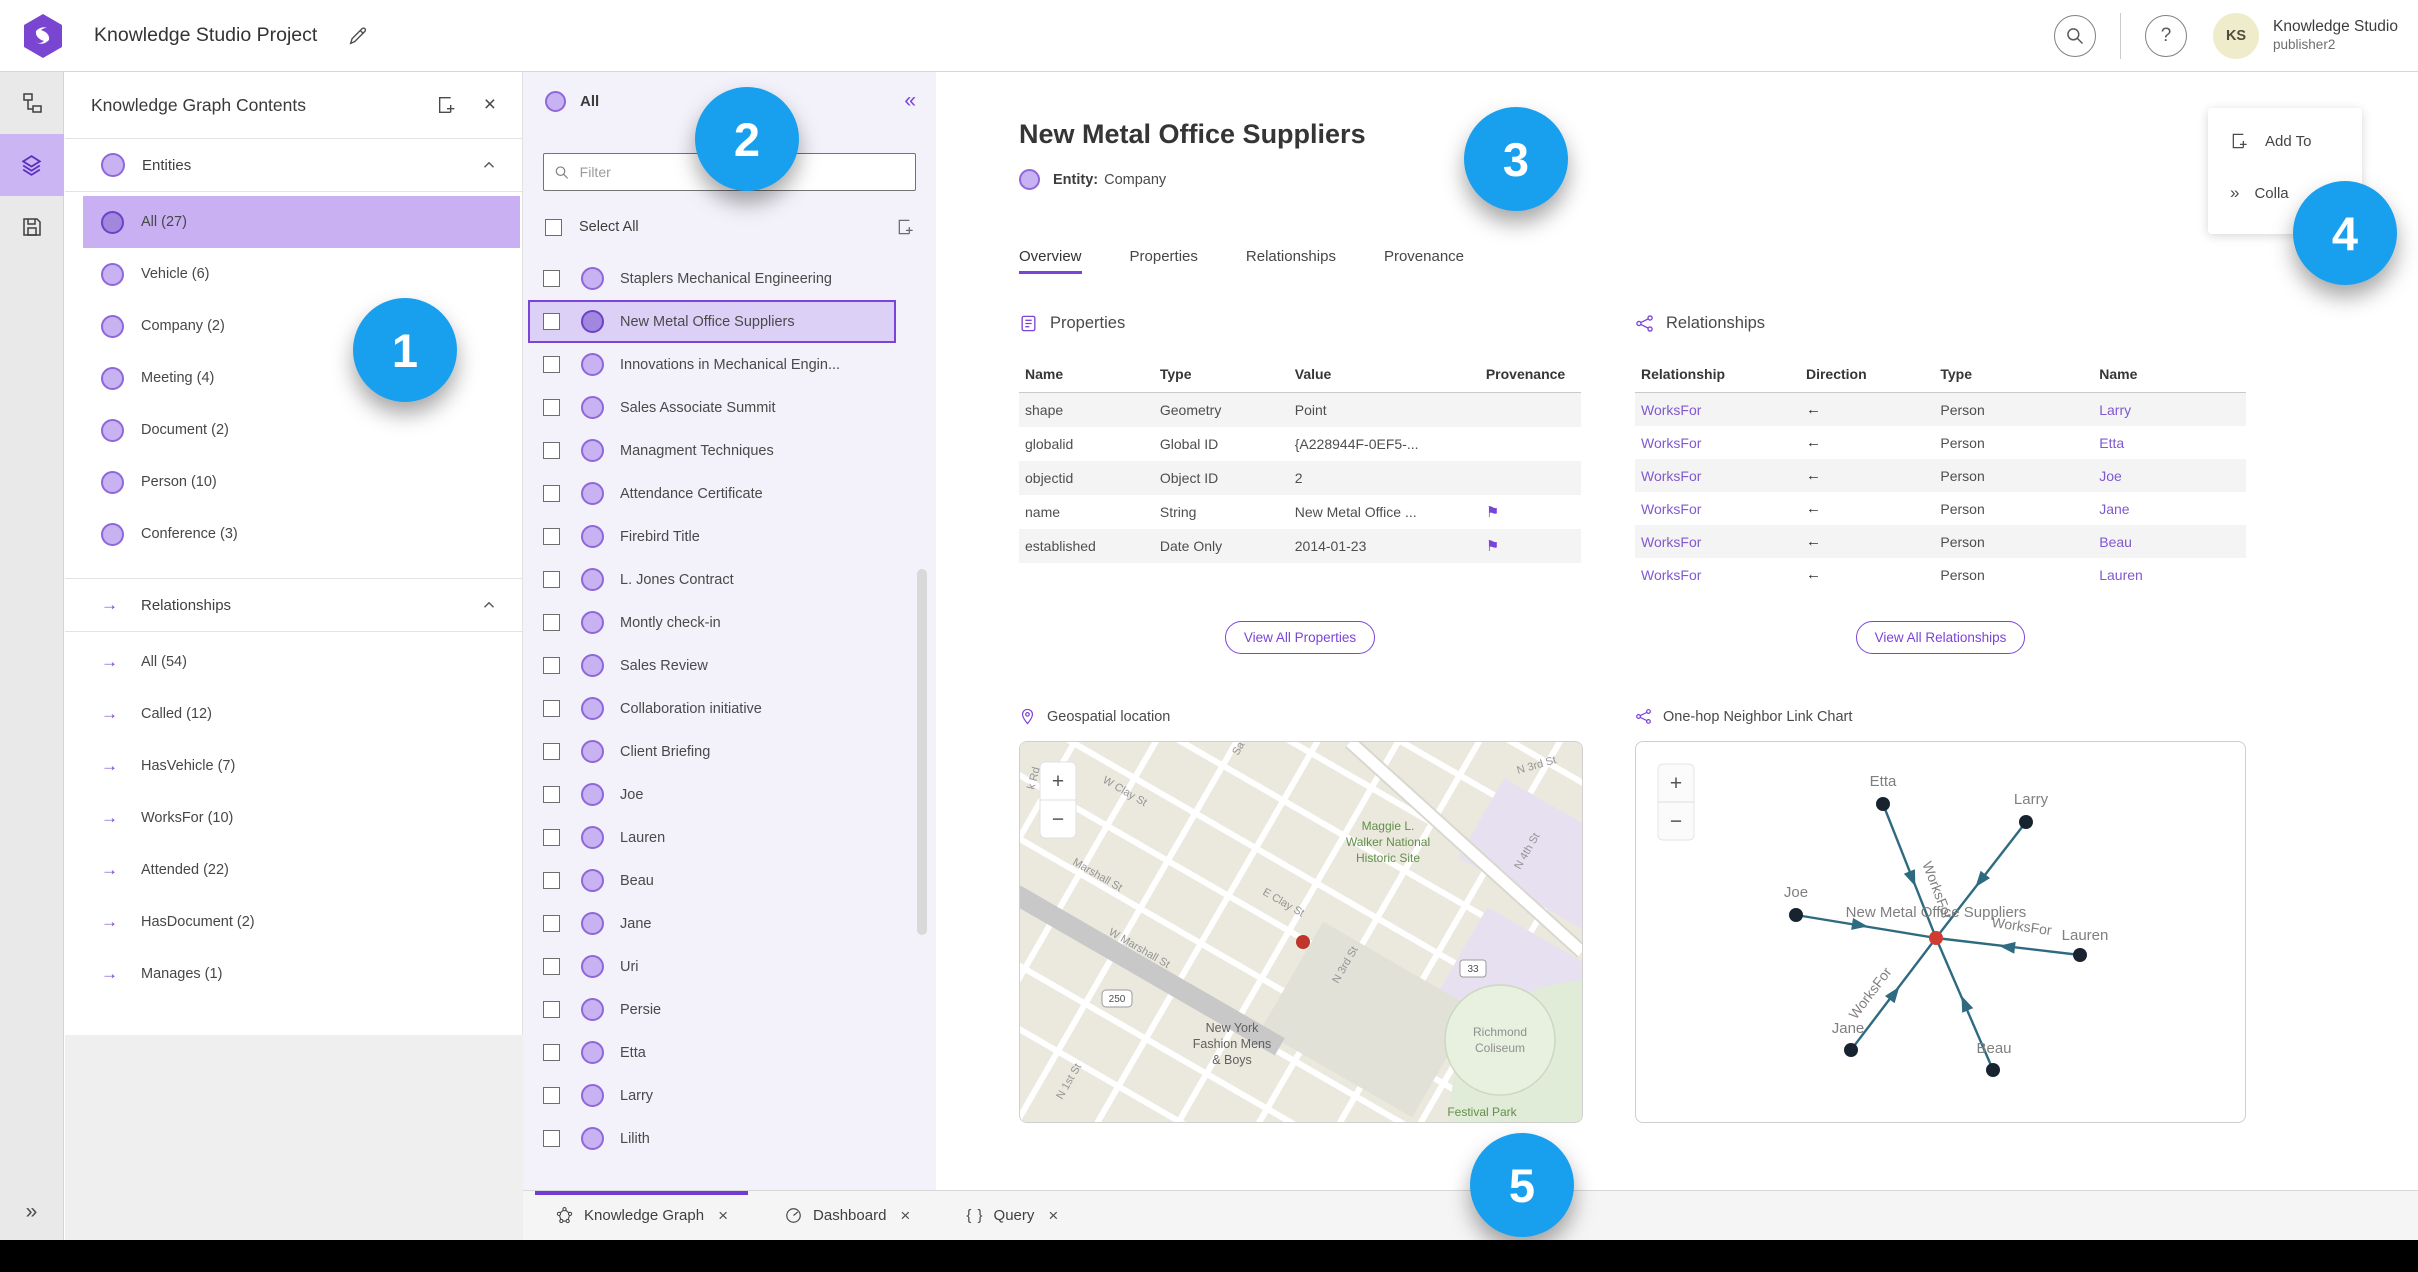  What do you see at coordinates (712, 278) in the screenshot?
I see `entity-list-item: Staplers Mechanical Engineering` at bounding box center [712, 278].